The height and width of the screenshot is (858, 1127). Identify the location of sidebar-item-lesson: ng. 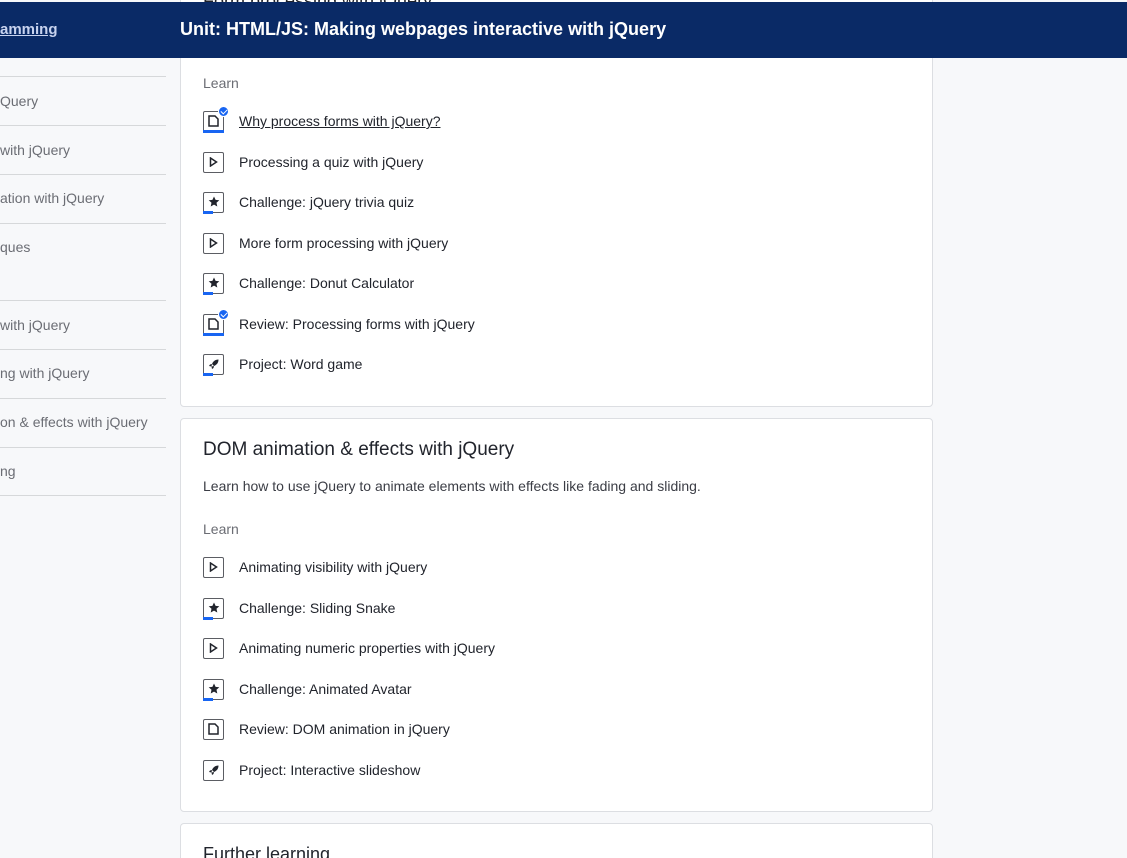
(8, 471).